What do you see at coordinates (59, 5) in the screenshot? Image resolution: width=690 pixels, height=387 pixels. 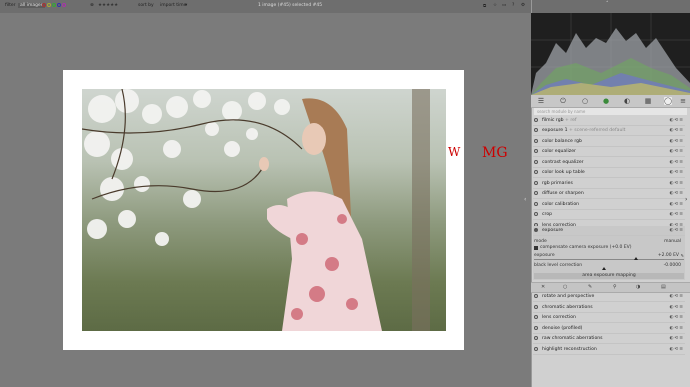 I see `blue-label-icon` at bounding box center [59, 5].